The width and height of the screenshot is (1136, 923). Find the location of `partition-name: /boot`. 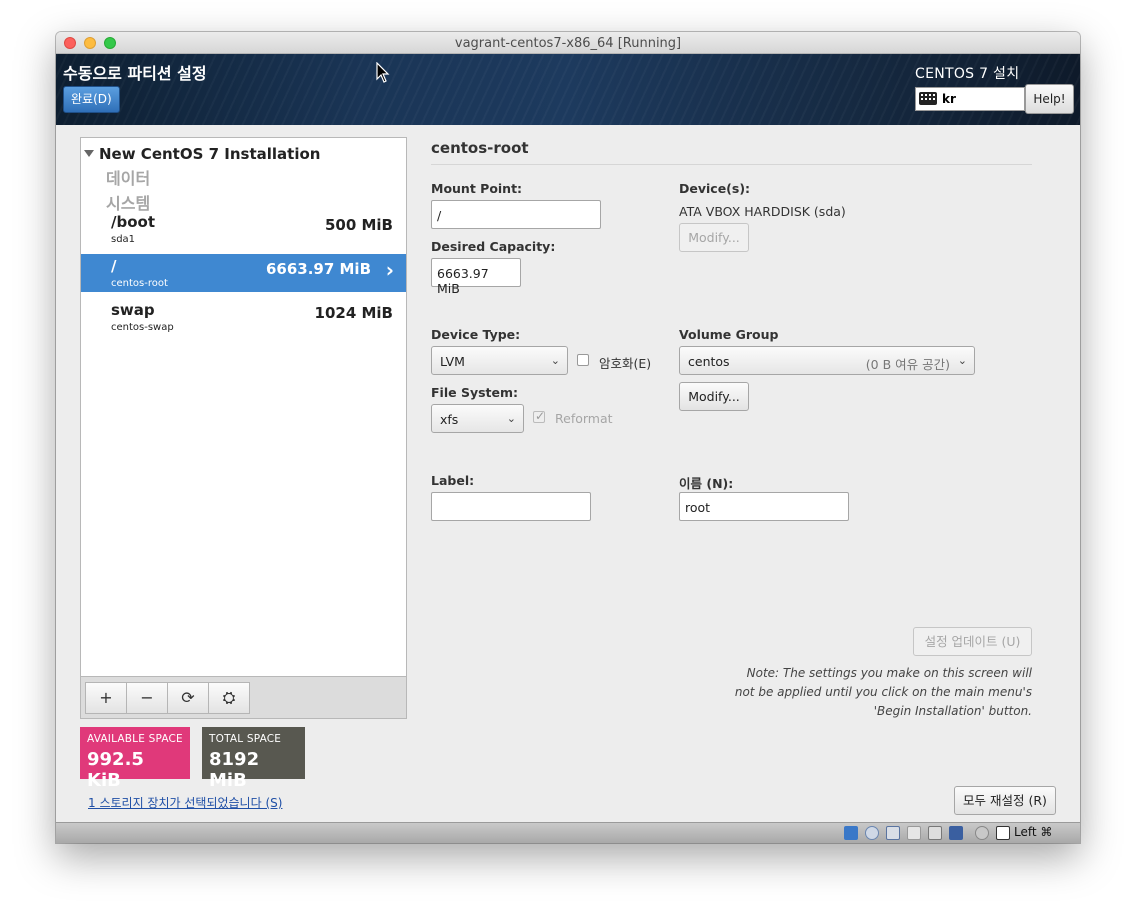

partition-name: /boot is located at coordinates (133, 222).